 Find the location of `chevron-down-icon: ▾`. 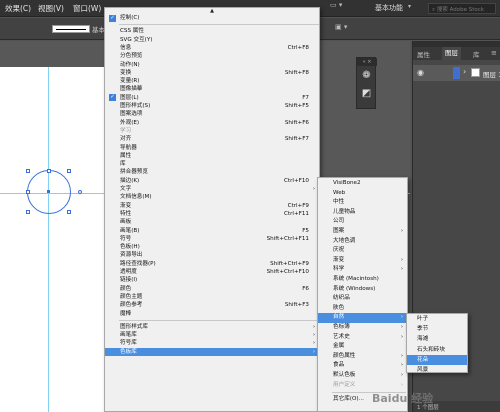

chevron-down-icon: ▾ is located at coordinates (409, 6).